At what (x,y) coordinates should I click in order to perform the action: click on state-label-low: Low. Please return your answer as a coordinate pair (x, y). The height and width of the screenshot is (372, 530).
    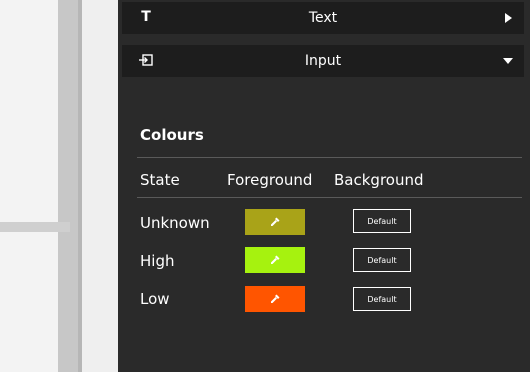
    Looking at the image, I should click on (155, 299).